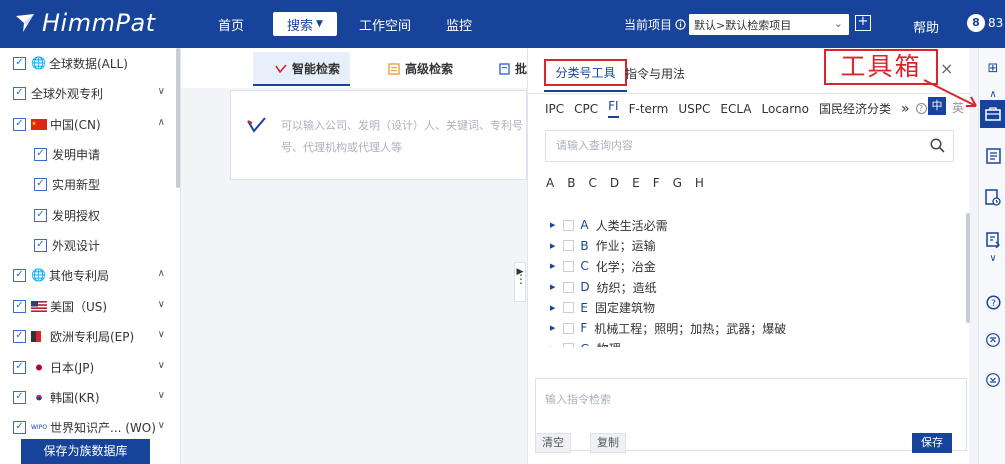 The width and height of the screenshot is (1005, 464). I want to click on nav-search-dropdown: 搜索 ▼, so click(305, 24).